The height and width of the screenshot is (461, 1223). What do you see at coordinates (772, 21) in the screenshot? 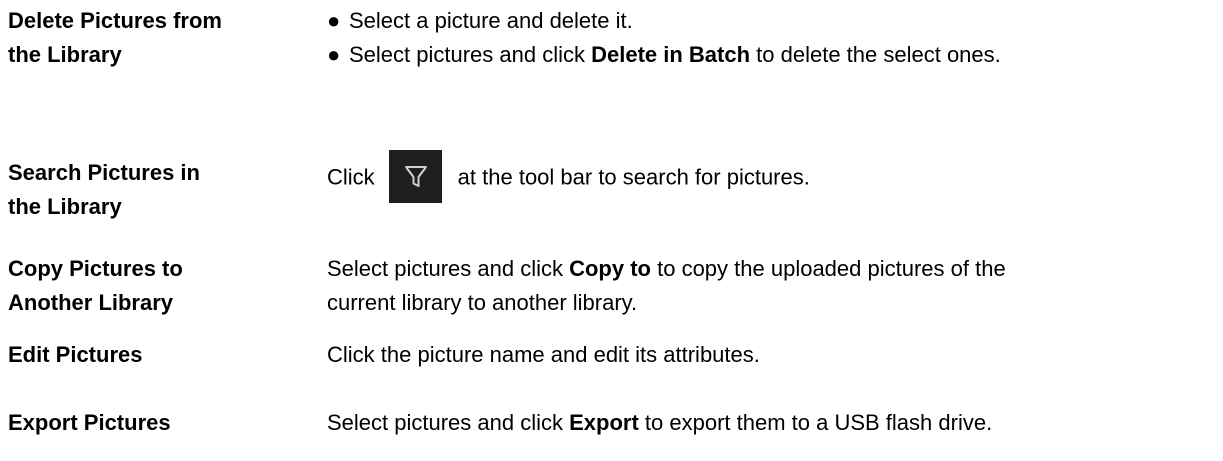
I see `bullet-item: ● Select a picture and delete it.` at bounding box center [772, 21].